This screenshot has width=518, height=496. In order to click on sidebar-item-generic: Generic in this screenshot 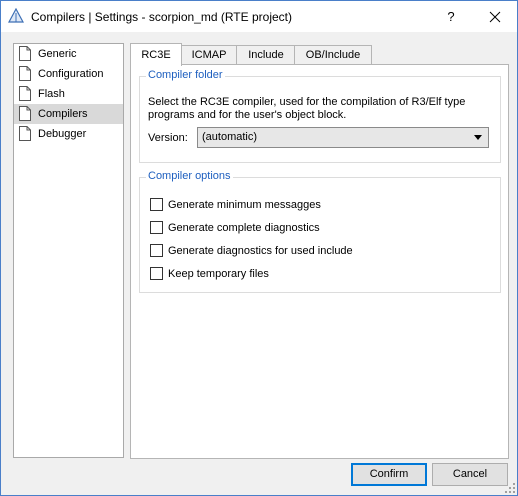, I will do `click(68, 54)`.